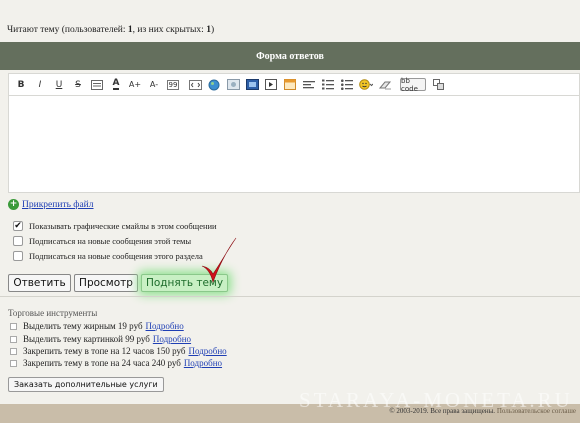  I want to click on red-checkmark-icon, so click(219, 260).